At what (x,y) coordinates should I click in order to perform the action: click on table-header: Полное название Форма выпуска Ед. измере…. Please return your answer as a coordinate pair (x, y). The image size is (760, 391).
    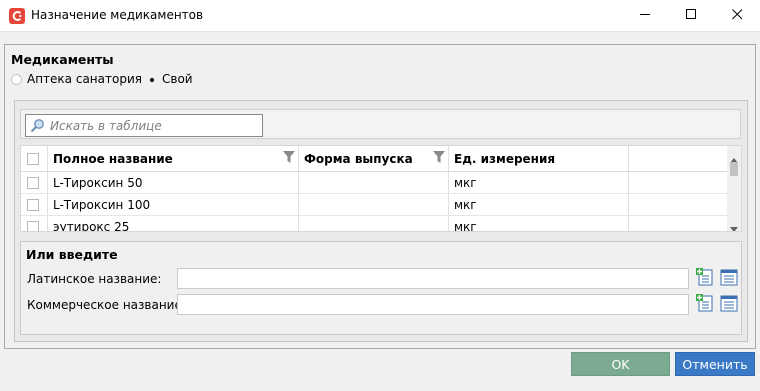
    Looking at the image, I should click on (374, 159).